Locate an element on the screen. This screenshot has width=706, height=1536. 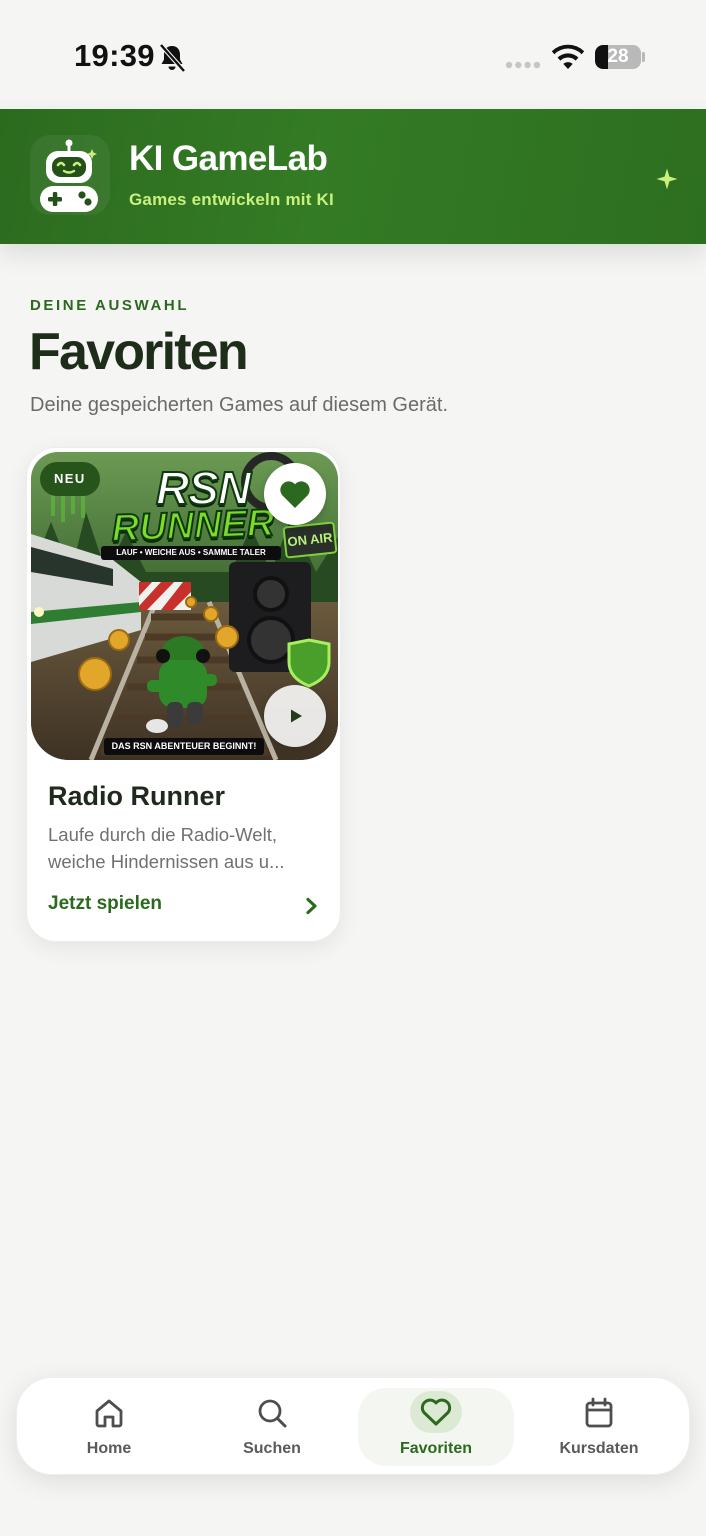
play-now-link: Jetzt spielen is located at coordinates (105, 904).